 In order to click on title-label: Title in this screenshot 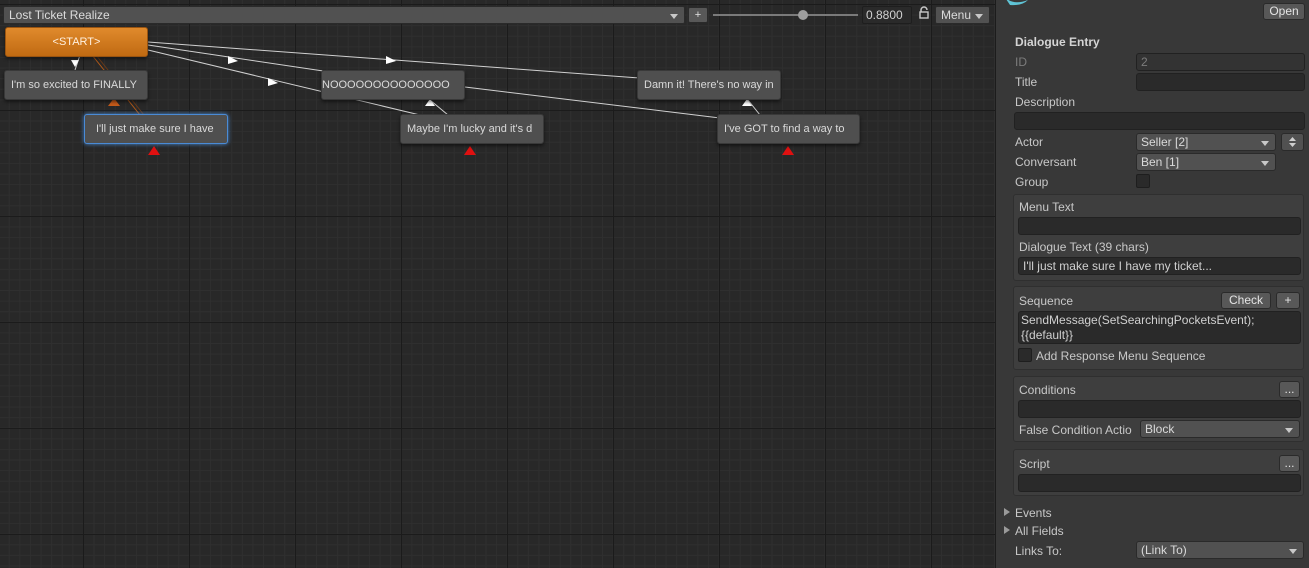, I will do `click(1026, 82)`.